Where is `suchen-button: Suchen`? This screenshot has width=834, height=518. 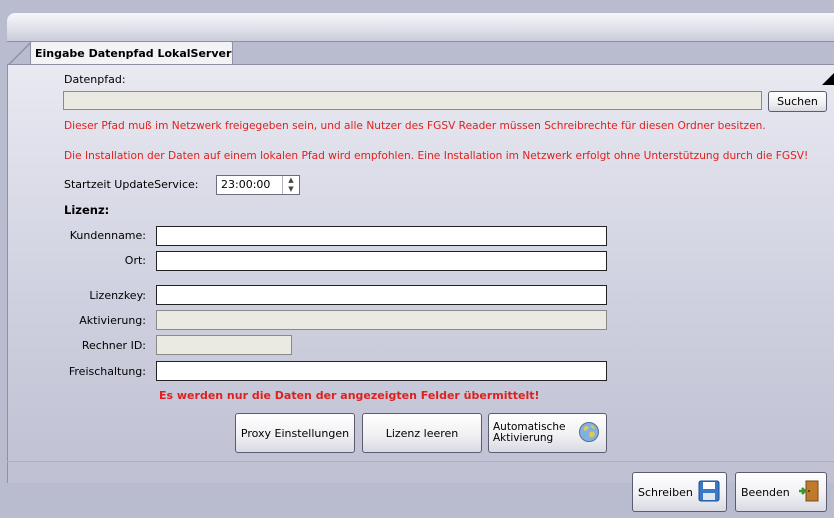
suchen-button: Suchen is located at coordinates (797, 101).